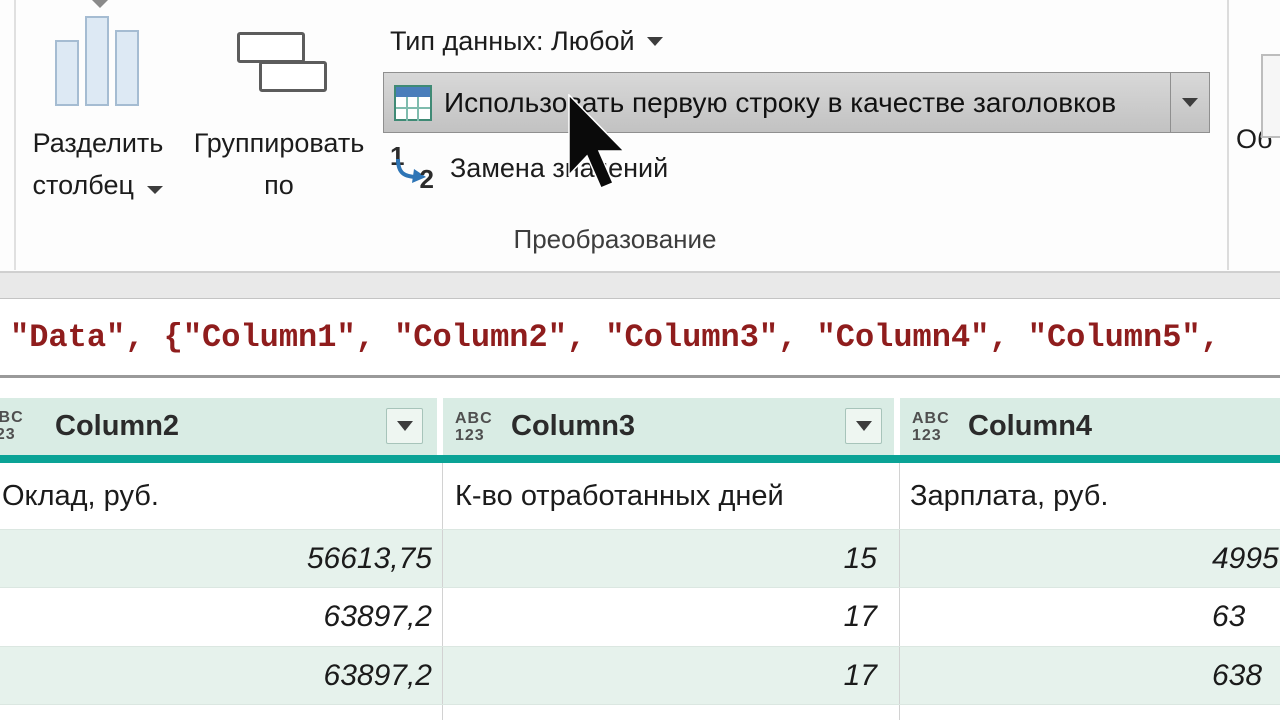 Image resolution: width=1280 pixels, height=720 pixels. What do you see at coordinates (221, 426) in the screenshot?
I see `column-header-column2: ABC123 Column2` at bounding box center [221, 426].